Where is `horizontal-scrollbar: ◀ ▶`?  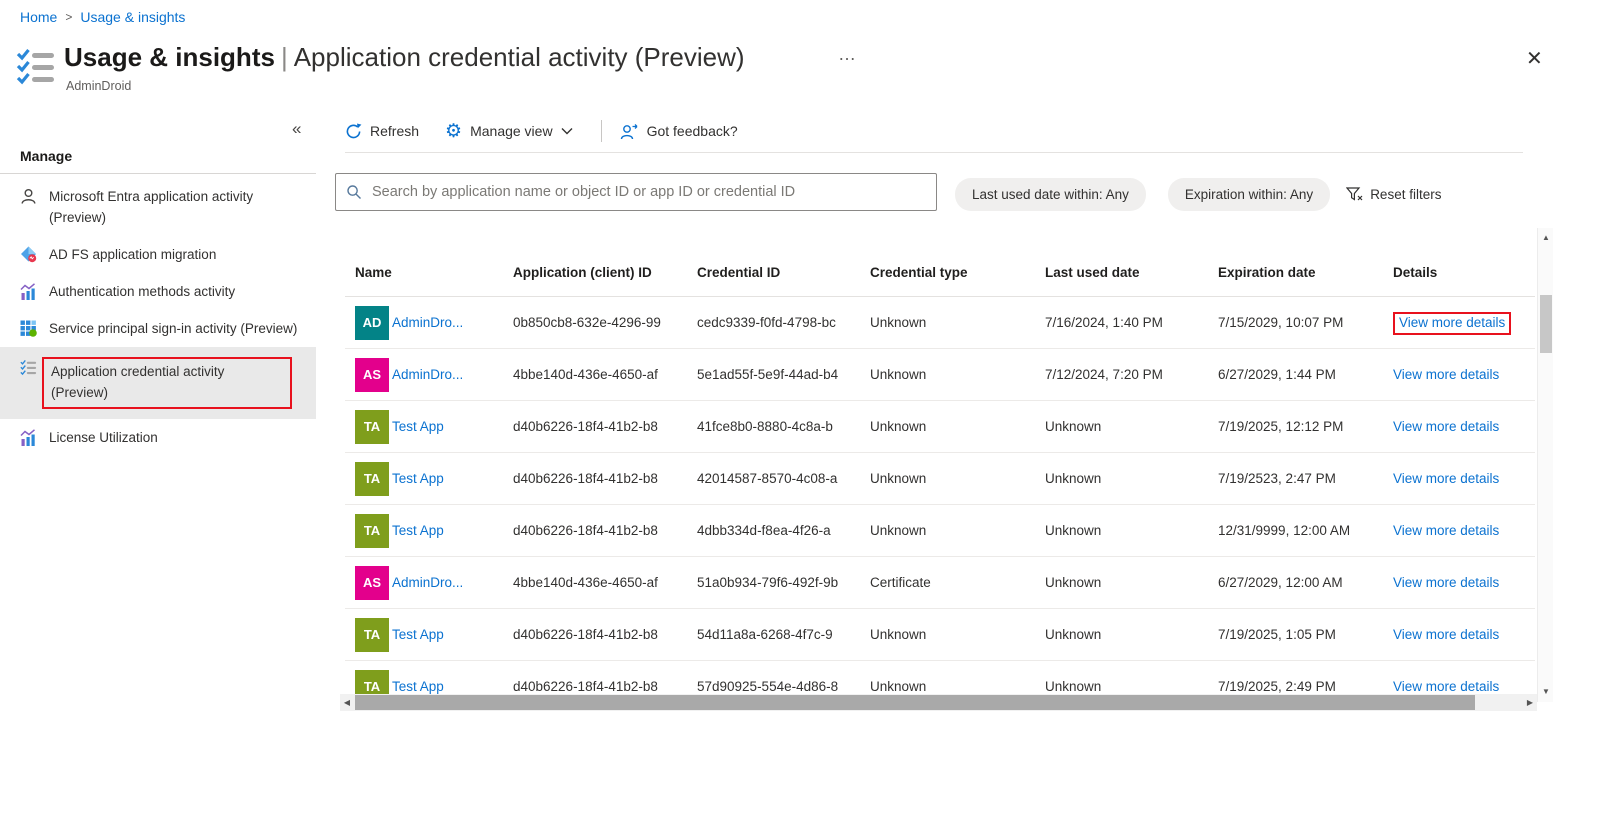 horizontal-scrollbar: ◀ ▶ is located at coordinates (938, 702).